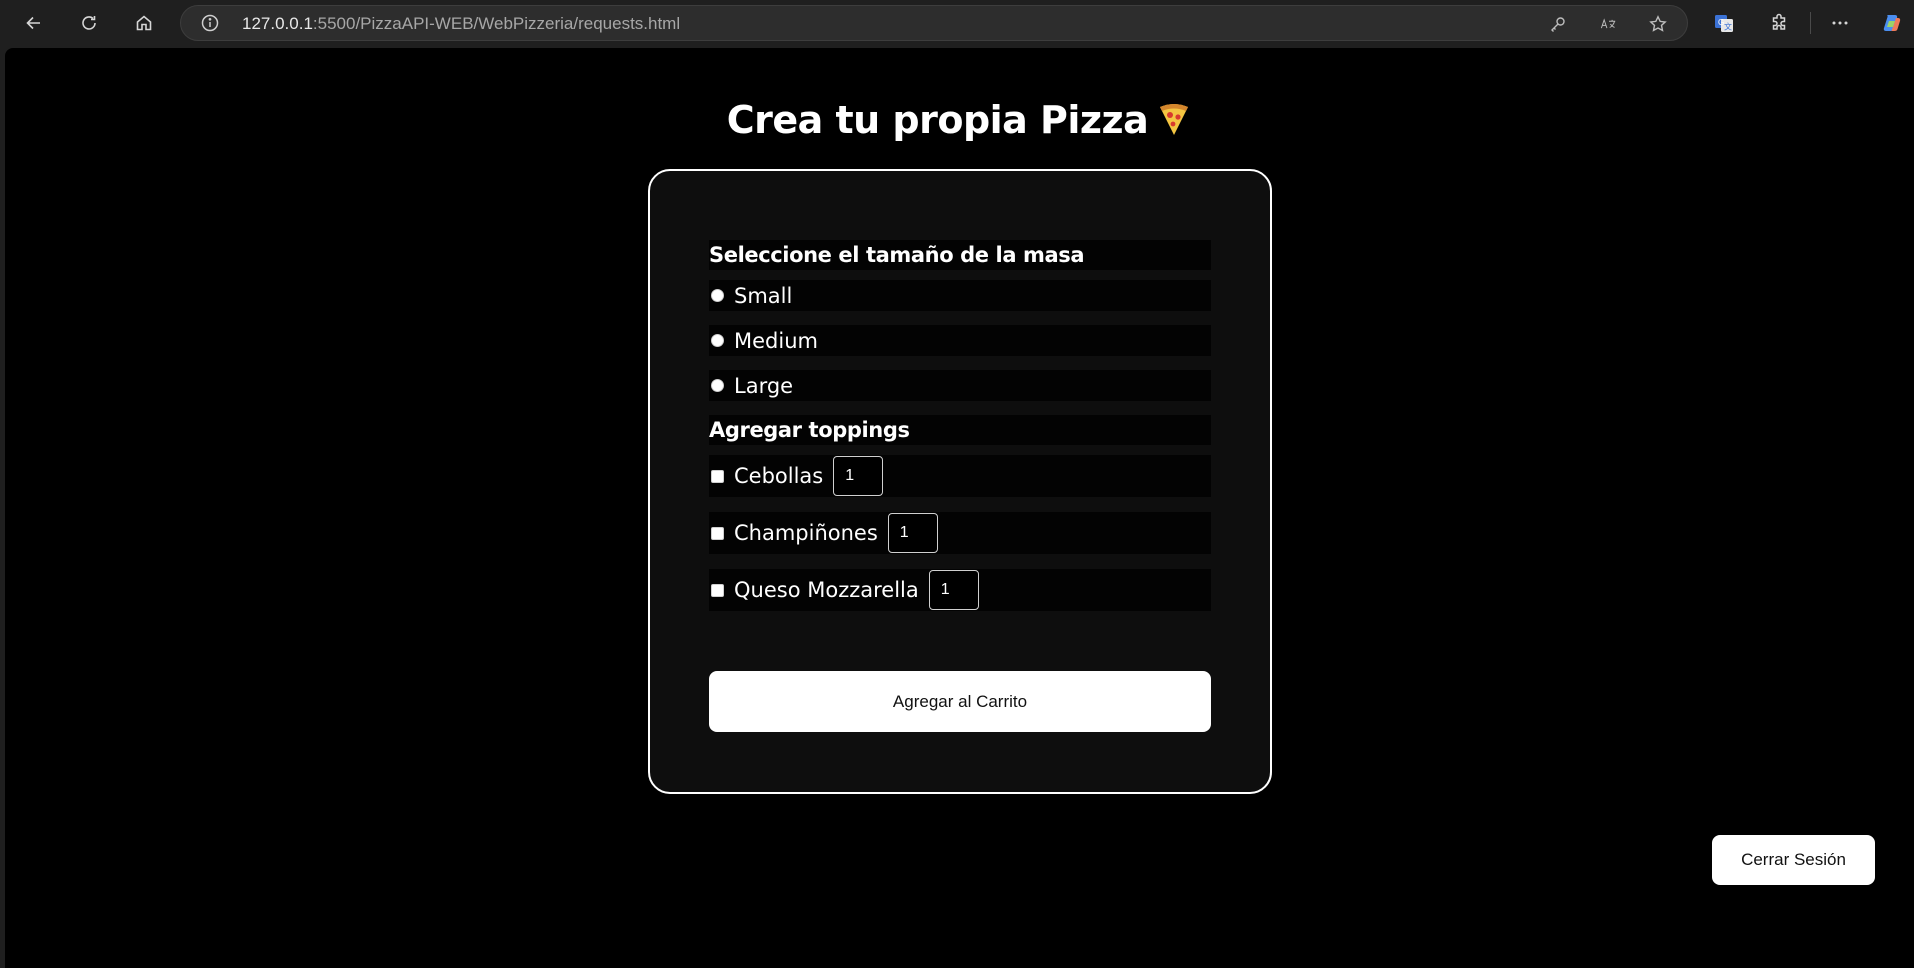 The height and width of the screenshot is (968, 1914). Describe the element at coordinates (806, 533) in the screenshot. I see `topping-label-champinones: Champiñones` at that location.